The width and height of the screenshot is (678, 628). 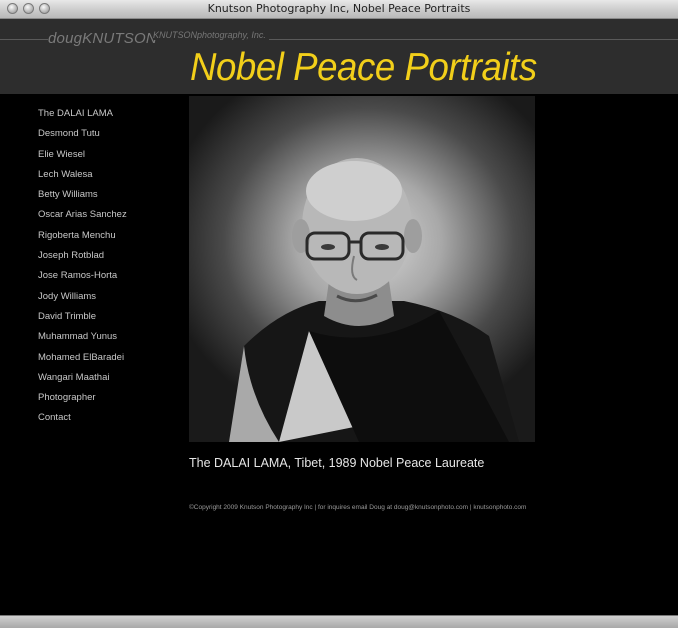 I want to click on nav-item-muhammad-yunus: Muhammad Yunus, so click(x=82, y=341).